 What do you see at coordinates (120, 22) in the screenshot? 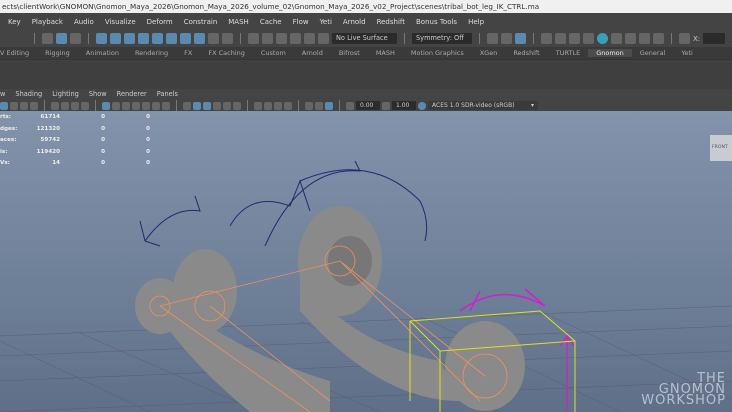
I see `menu-visualize: Visualize` at bounding box center [120, 22].